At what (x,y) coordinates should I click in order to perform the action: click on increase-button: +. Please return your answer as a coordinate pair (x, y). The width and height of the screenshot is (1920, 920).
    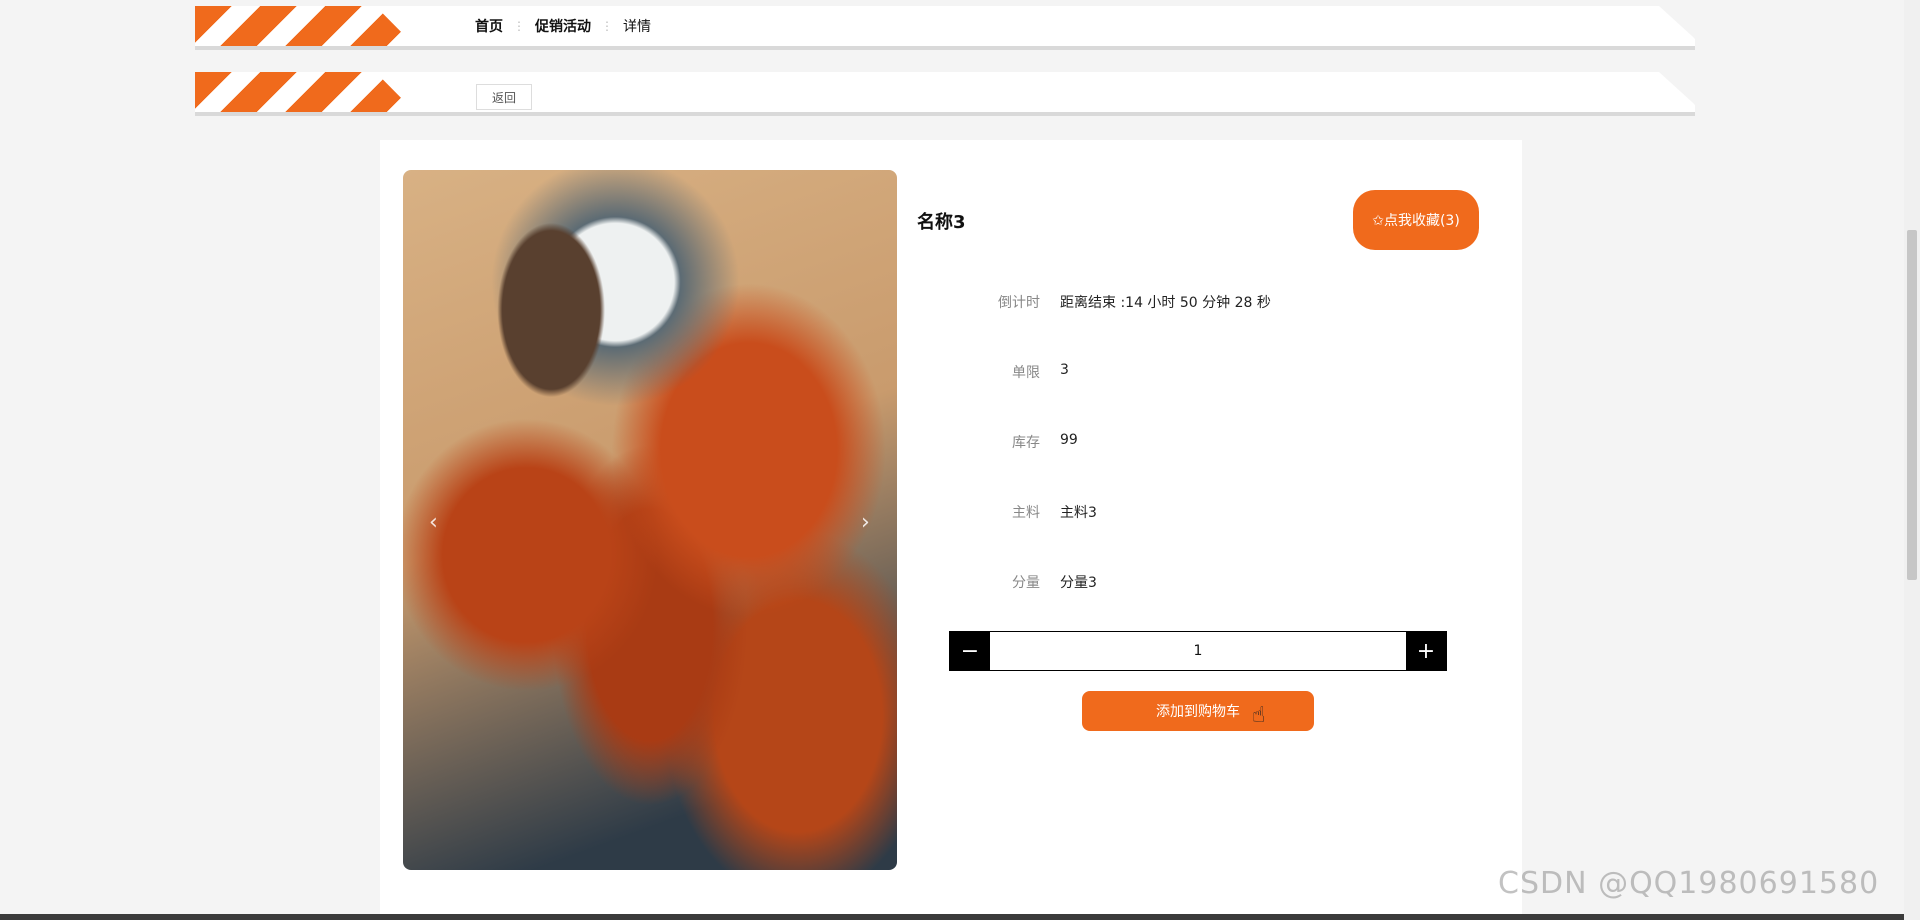
    Looking at the image, I should click on (1426, 651).